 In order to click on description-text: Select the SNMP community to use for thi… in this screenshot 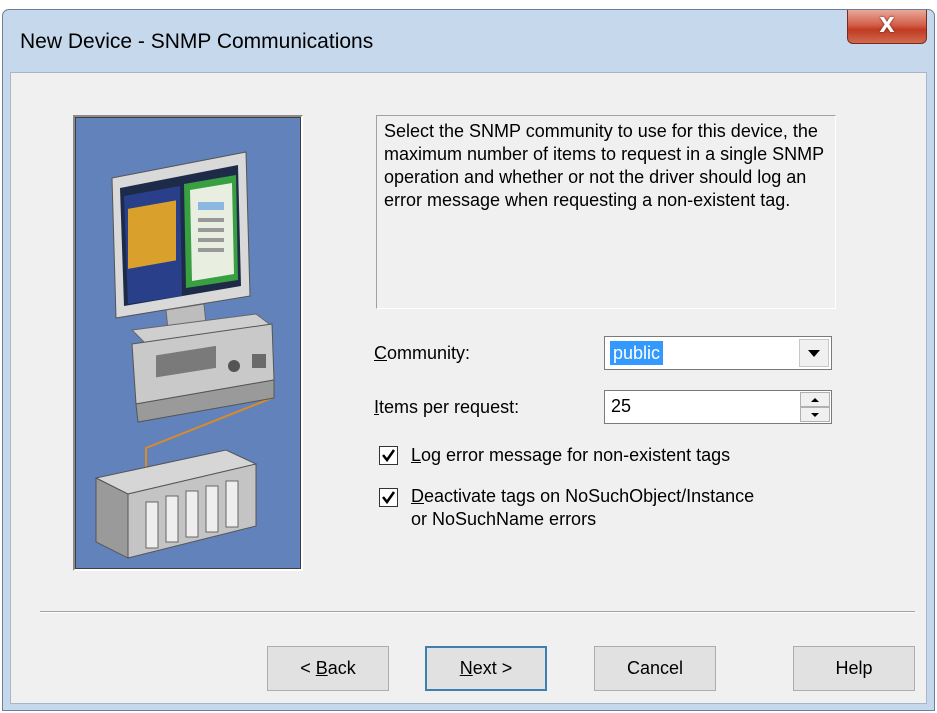, I will do `click(604, 165)`.